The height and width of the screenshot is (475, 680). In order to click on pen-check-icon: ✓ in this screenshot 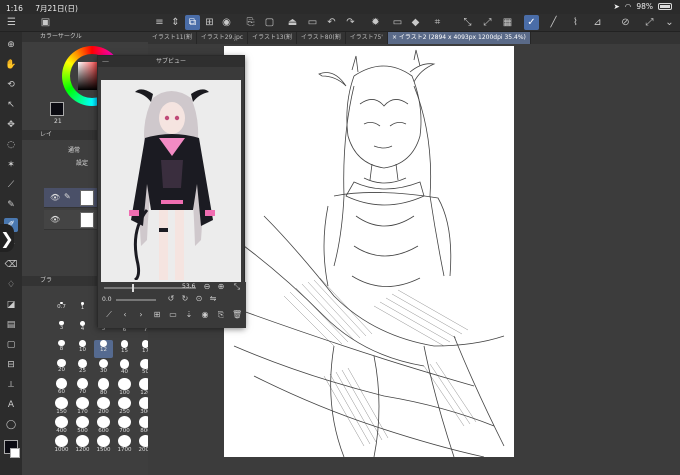, I will do `click(531, 22)`.